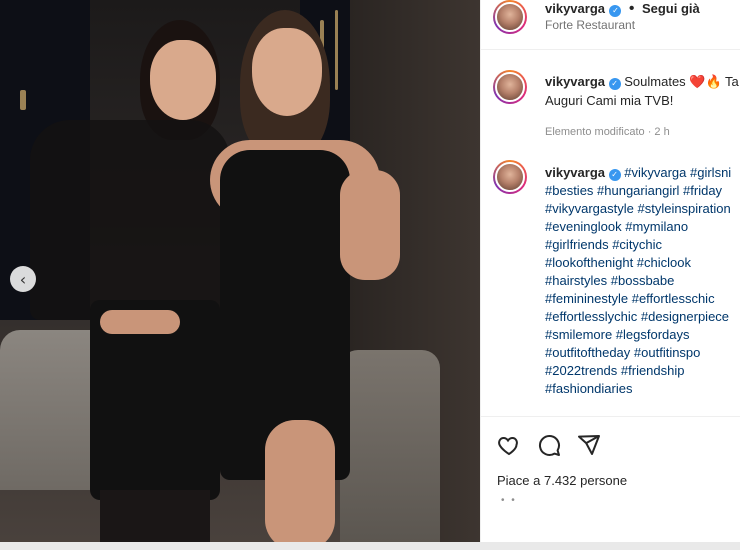  What do you see at coordinates (589, 445) in the screenshot?
I see `share-icon` at bounding box center [589, 445].